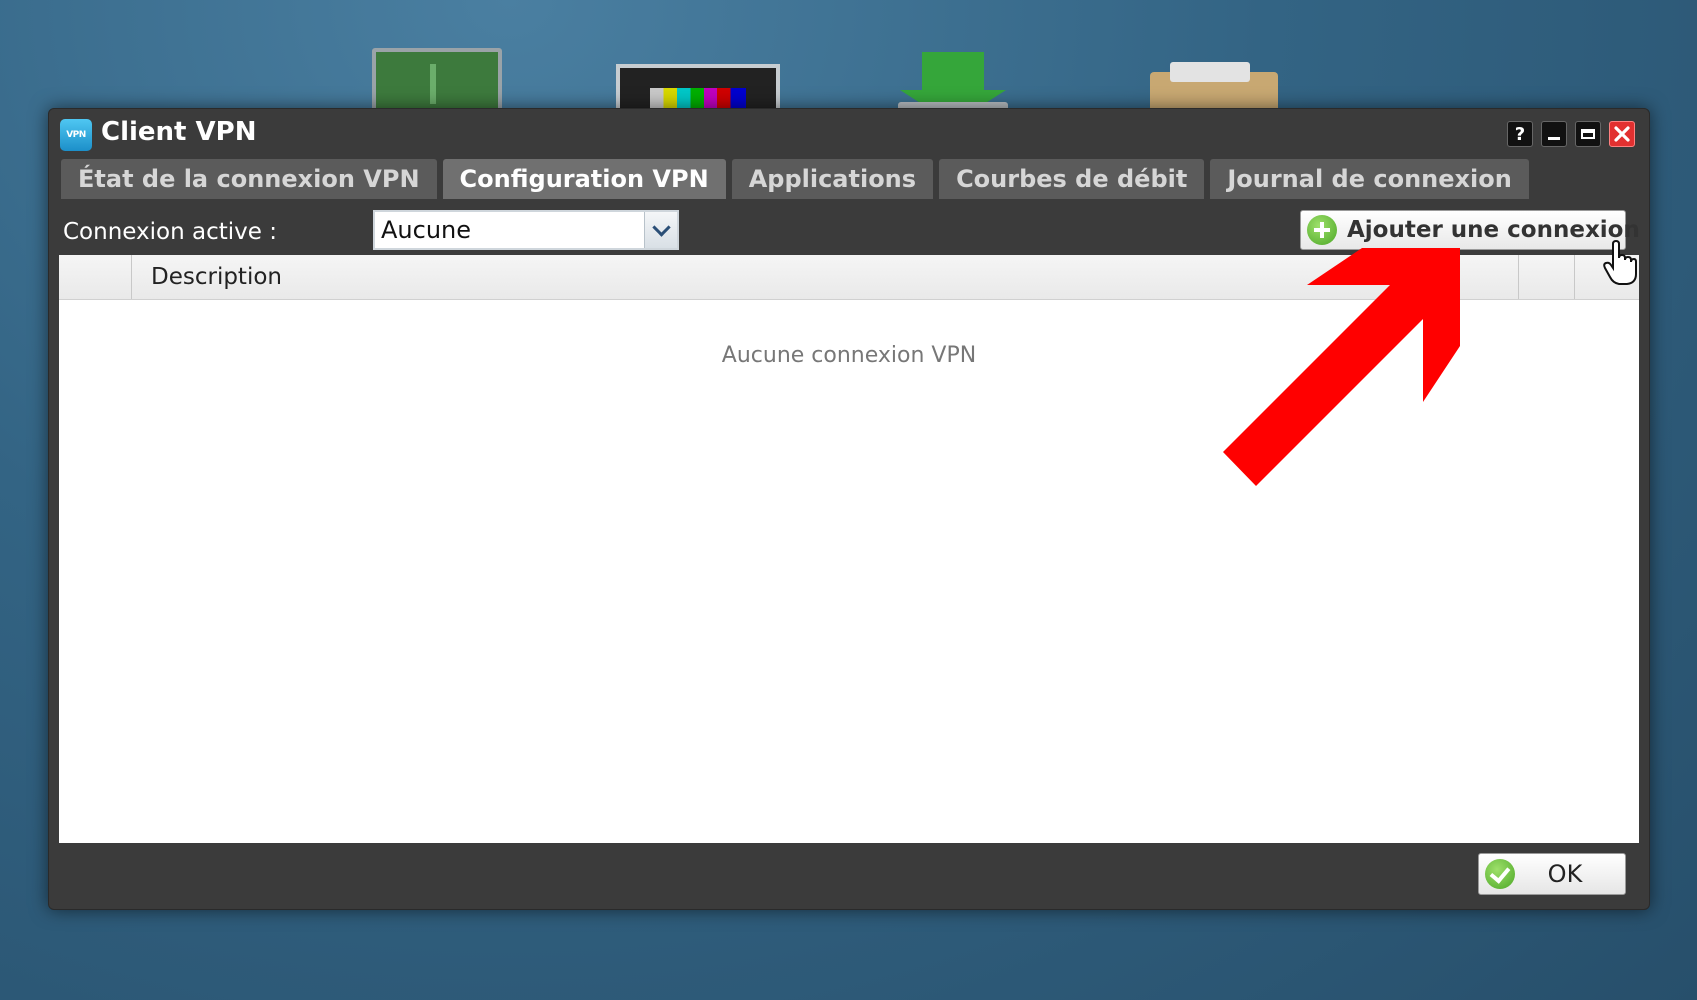  Describe the element at coordinates (426, 230) in the screenshot. I see `active-connection-value: Aucune` at that location.